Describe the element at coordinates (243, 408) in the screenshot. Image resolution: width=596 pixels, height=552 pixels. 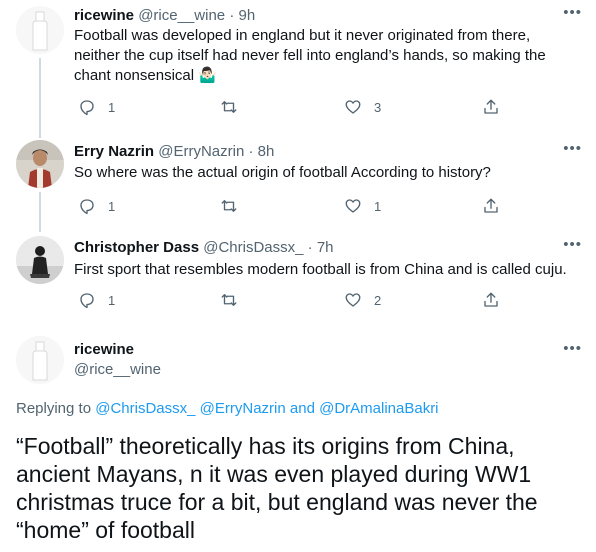
I see `mention-link: @ErryNazrin` at that location.